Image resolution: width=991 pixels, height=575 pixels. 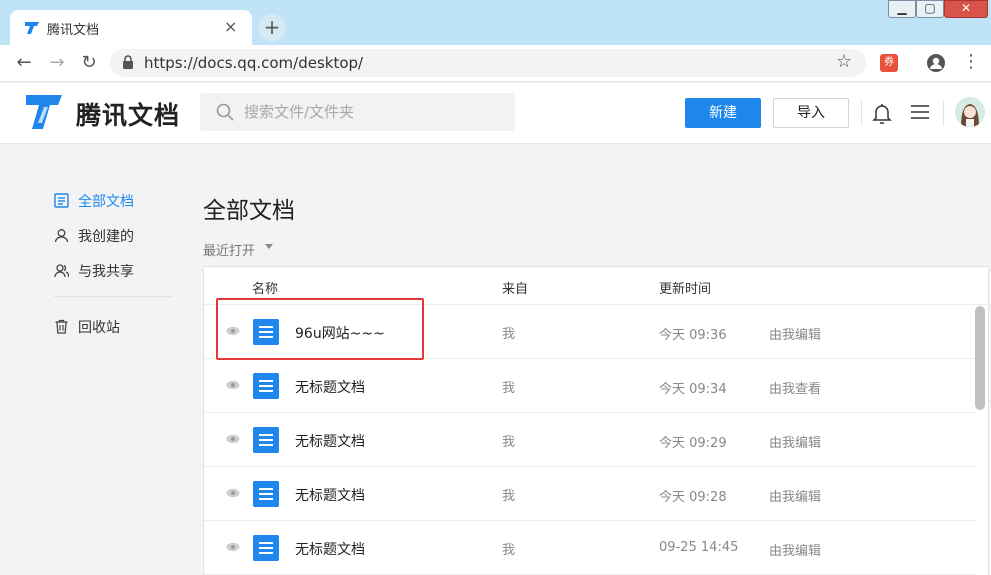 I want to click on browser-tab: 腾讯文档 ×, so click(x=131, y=27).